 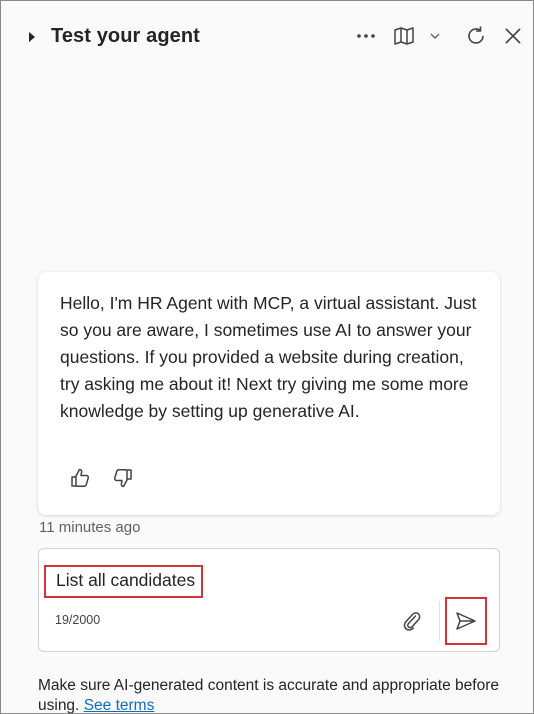 I want to click on thumbs-up-icon, so click(x=80, y=478).